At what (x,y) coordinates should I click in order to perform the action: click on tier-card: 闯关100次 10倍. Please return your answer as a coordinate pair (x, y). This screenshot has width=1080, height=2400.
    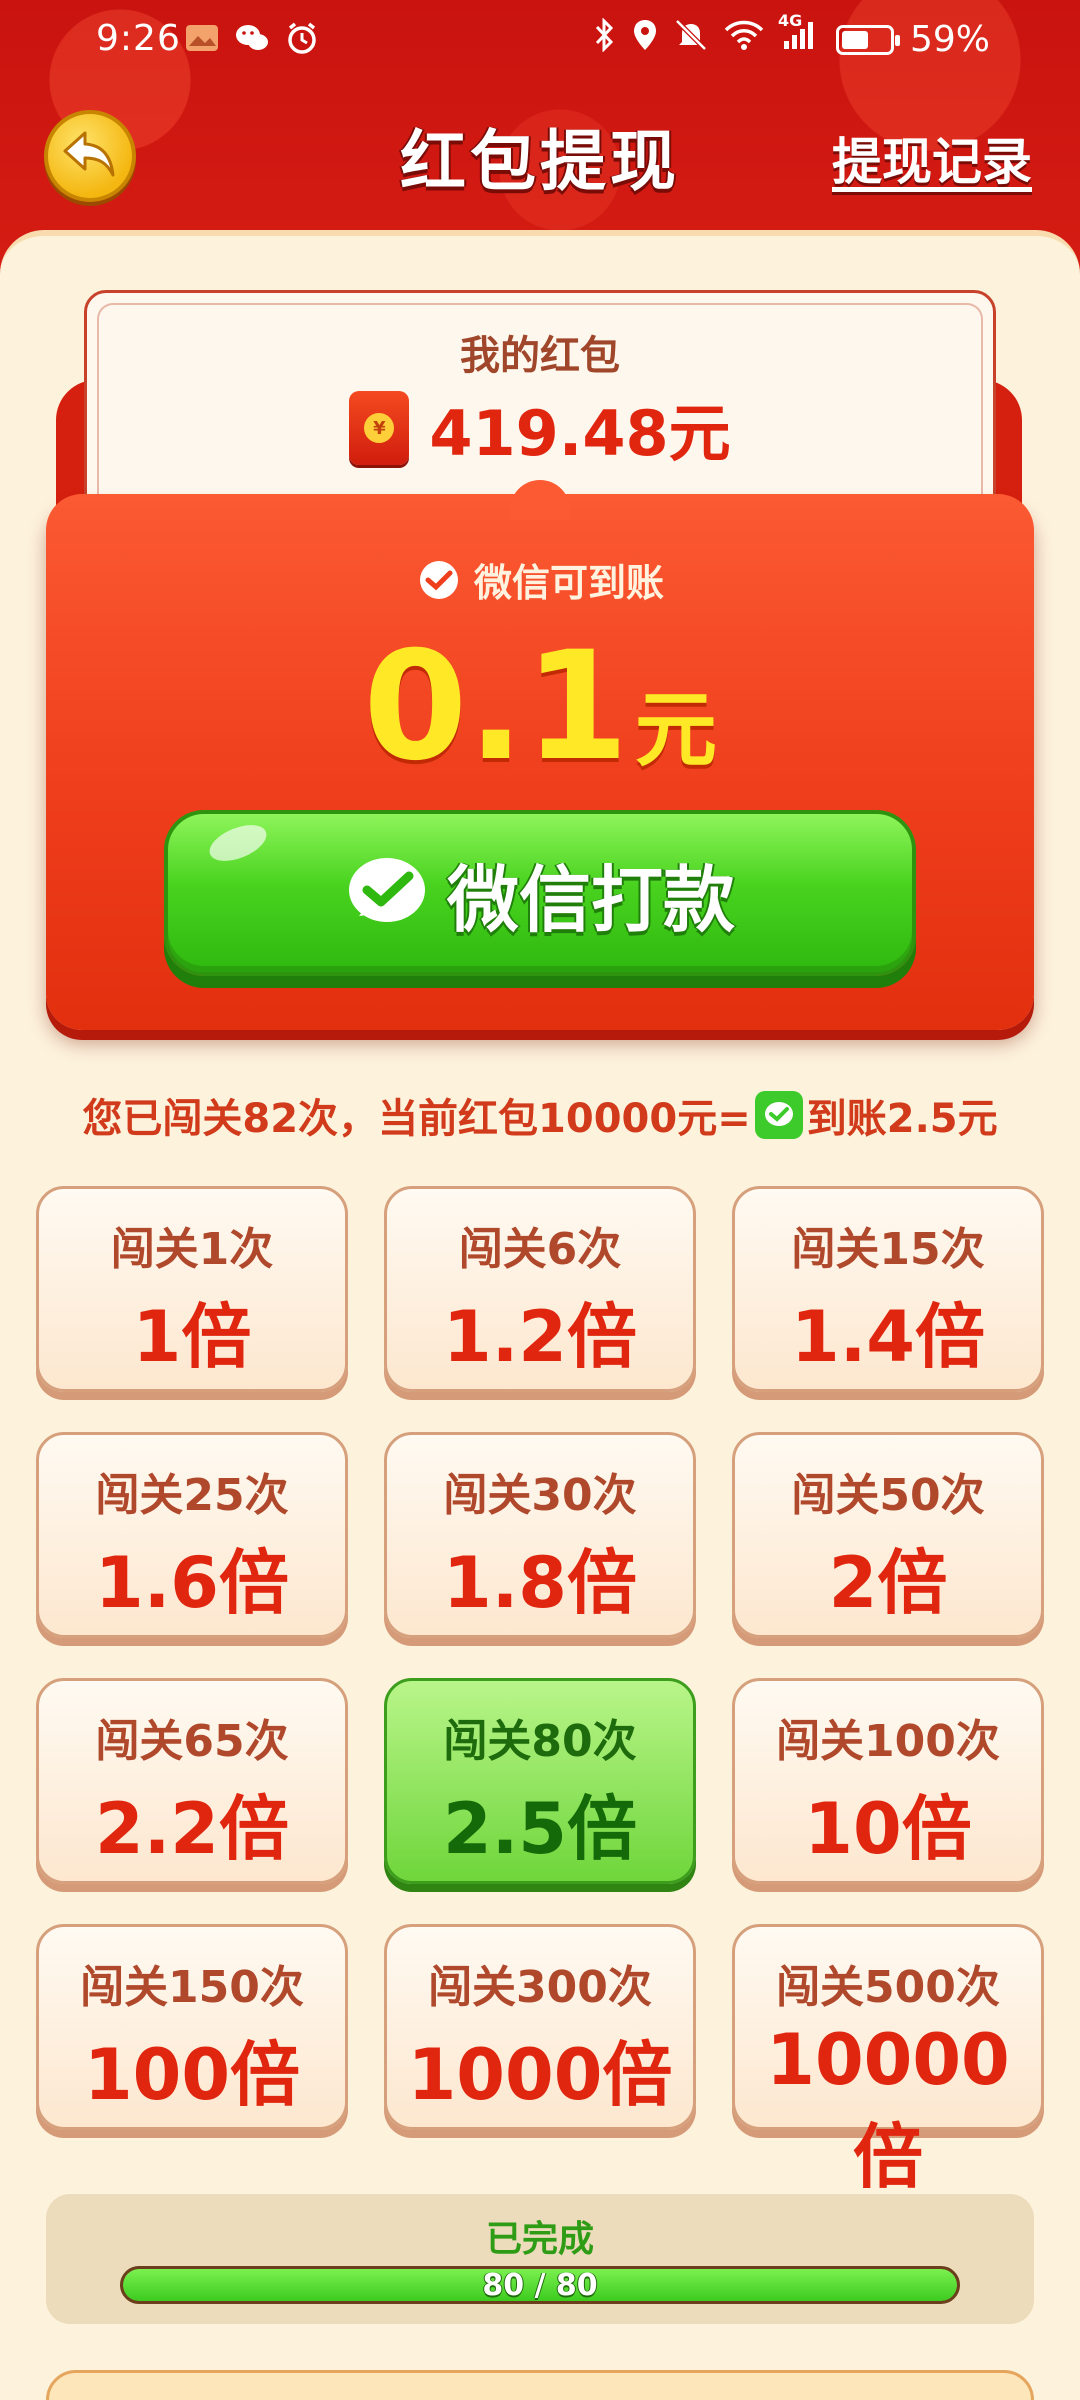
    Looking at the image, I should click on (888, 1781).